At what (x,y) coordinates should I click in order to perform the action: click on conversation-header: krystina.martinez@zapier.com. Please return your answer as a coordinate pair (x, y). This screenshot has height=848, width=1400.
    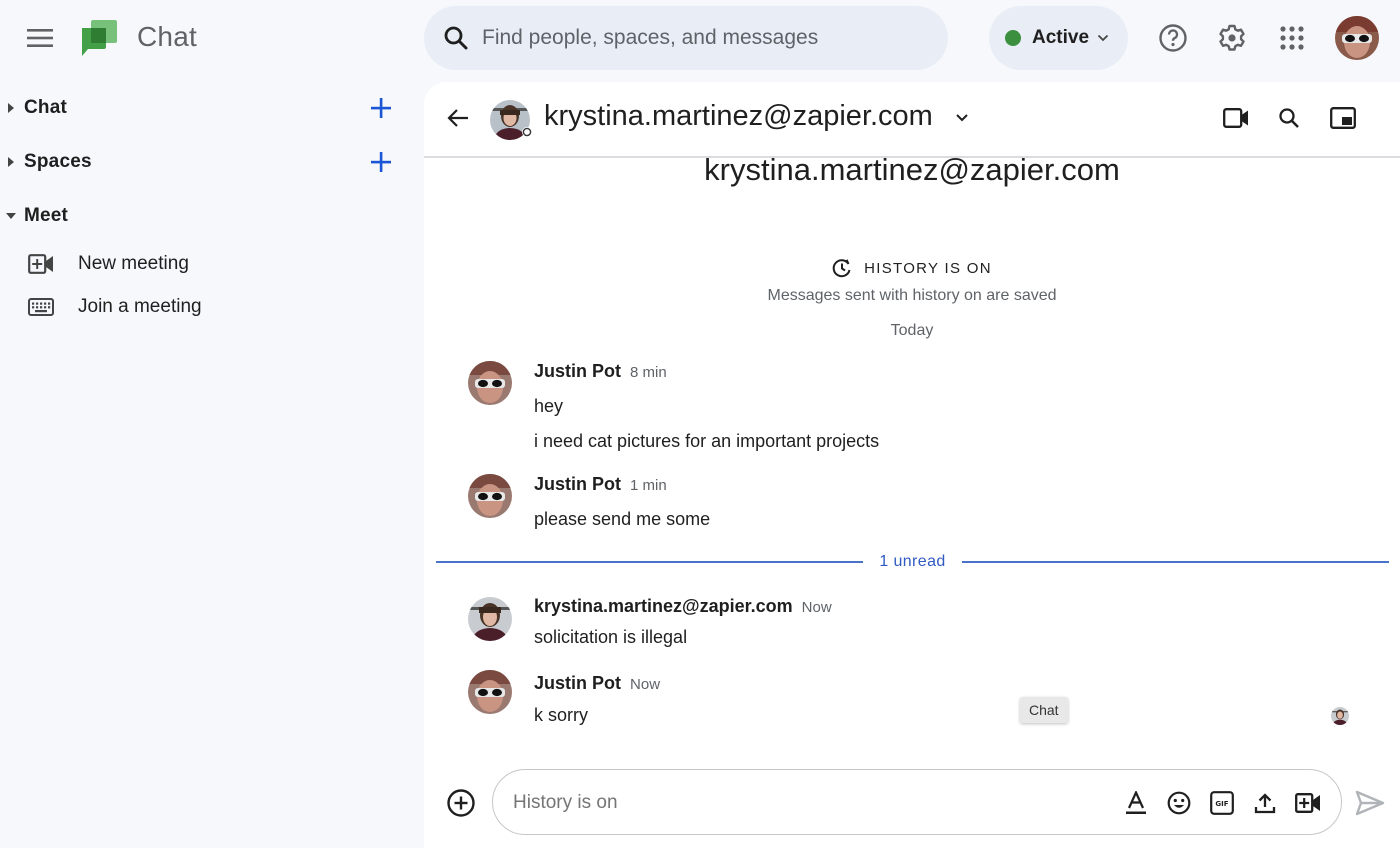
    Looking at the image, I should click on (912, 120).